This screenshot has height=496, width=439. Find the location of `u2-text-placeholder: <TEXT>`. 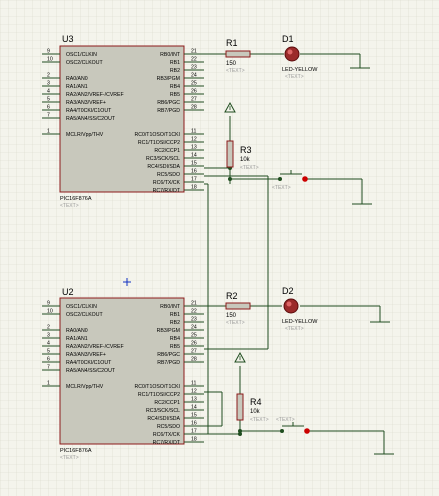

u2-text-placeholder: <TEXT> is located at coordinates (69, 458).